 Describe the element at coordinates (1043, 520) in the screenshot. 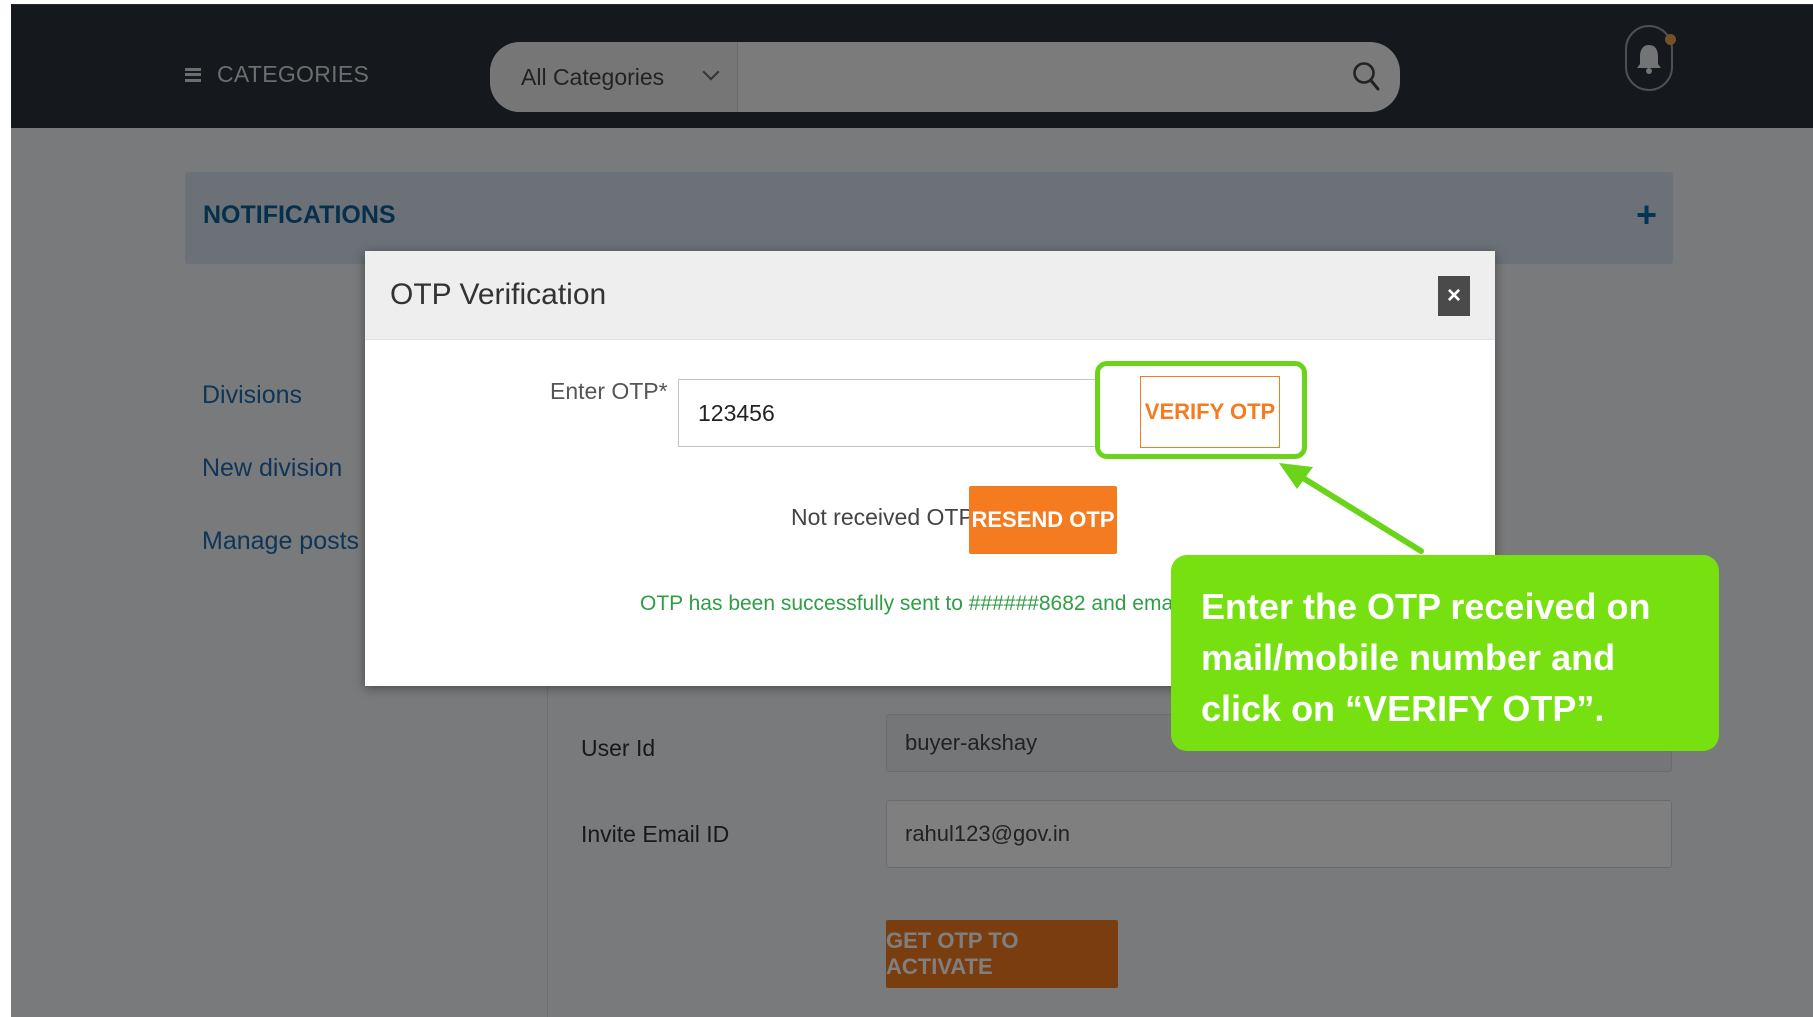

I see `resend-otp-button: RESEND OTP` at that location.